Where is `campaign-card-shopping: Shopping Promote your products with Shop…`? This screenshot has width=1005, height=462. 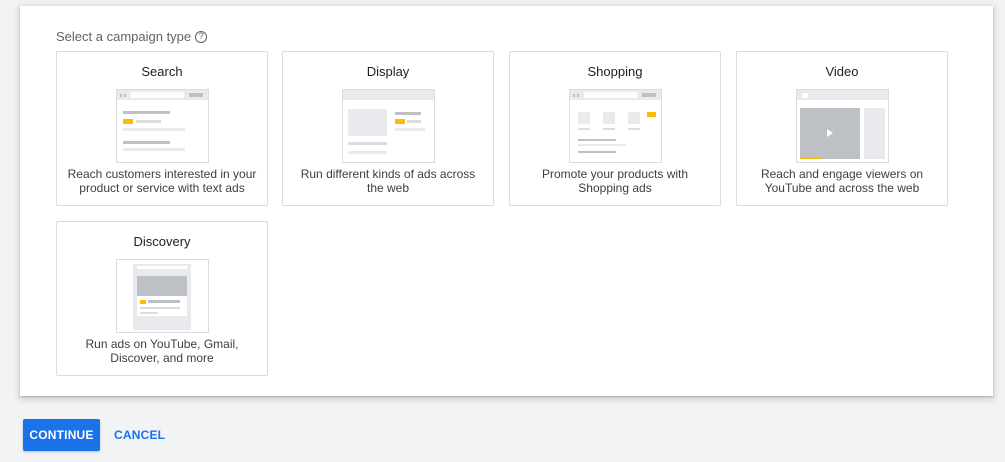 campaign-card-shopping: Shopping Promote your products with Shop… is located at coordinates (615, 128).